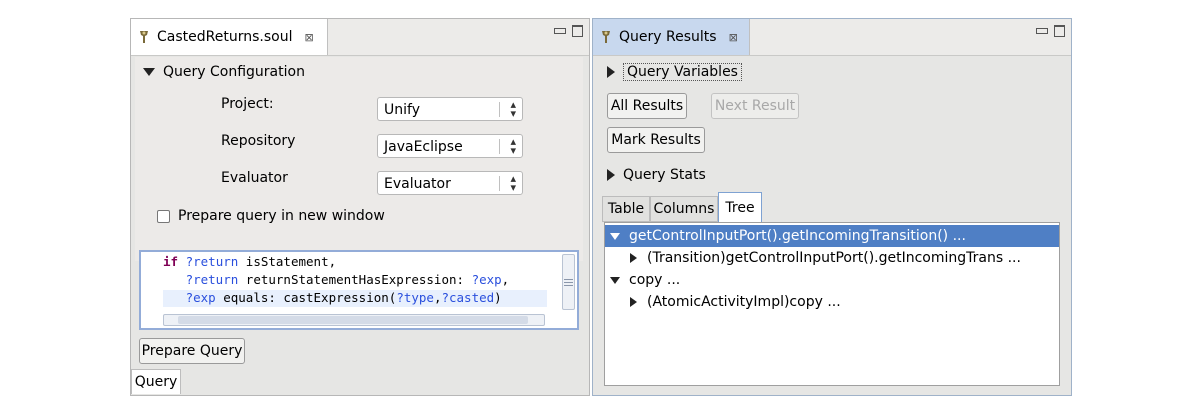 The image size is (1200, 400). I want to click on results-tab: Query Results ⊠, so click(671, 37).